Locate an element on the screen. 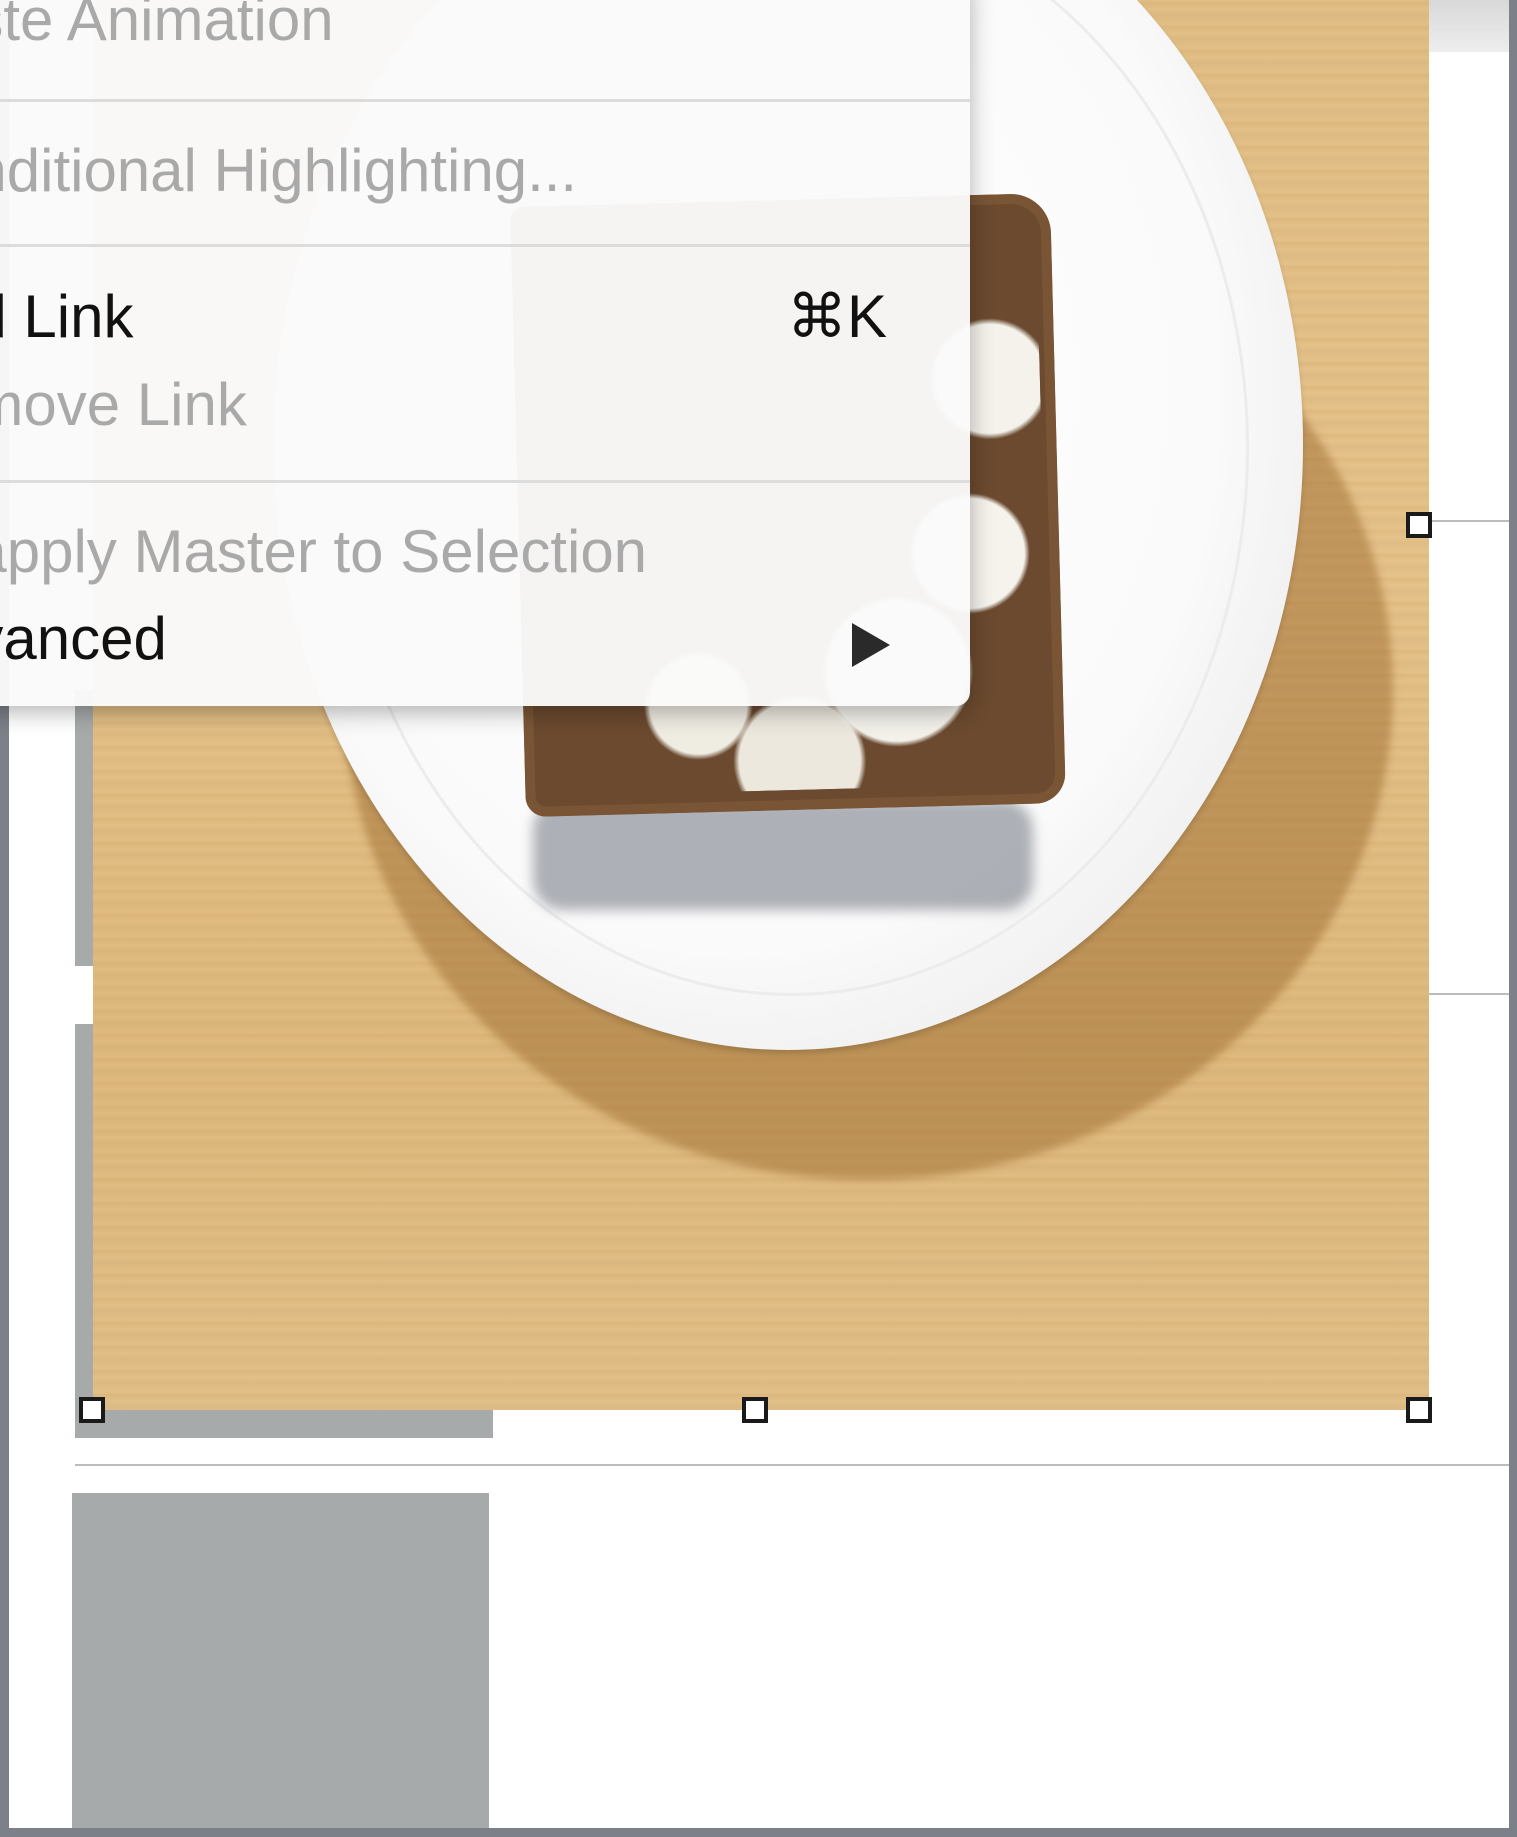  placeholder-image-block is located at coordinates (280, 1660).